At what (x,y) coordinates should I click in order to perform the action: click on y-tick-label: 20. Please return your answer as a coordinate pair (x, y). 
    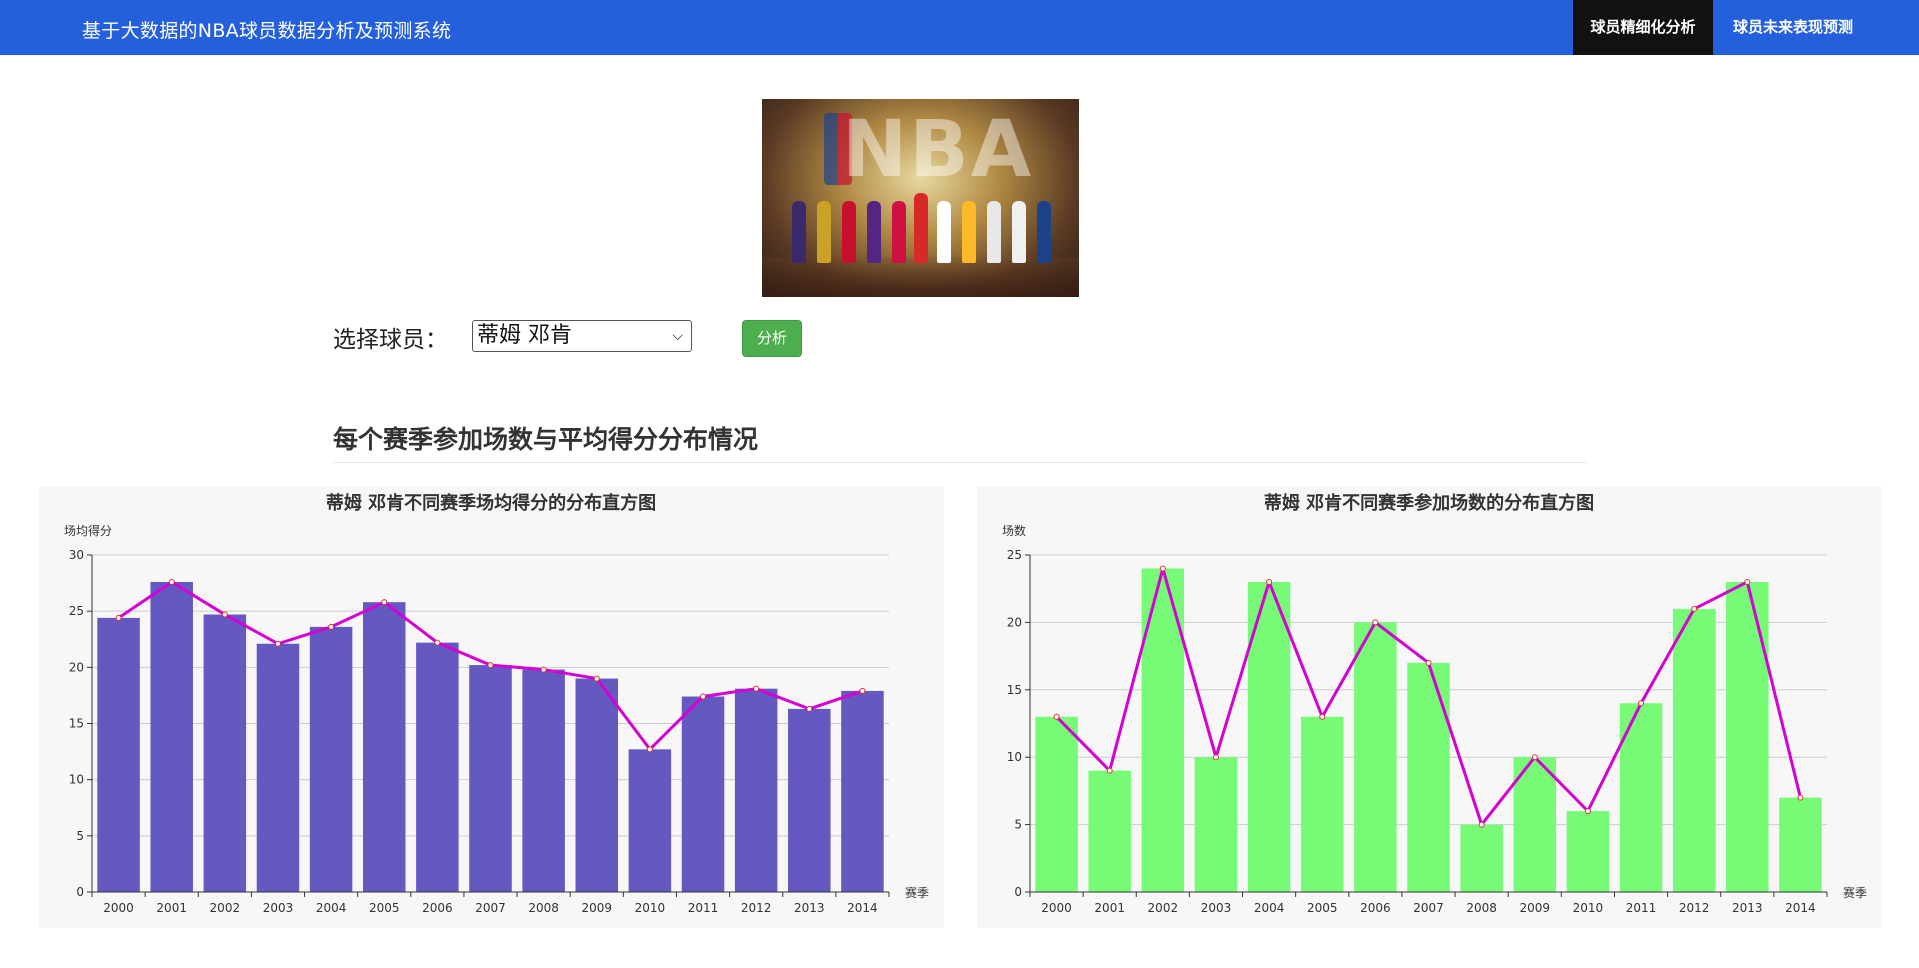
    Looking at the image, I should click on (76, 667).